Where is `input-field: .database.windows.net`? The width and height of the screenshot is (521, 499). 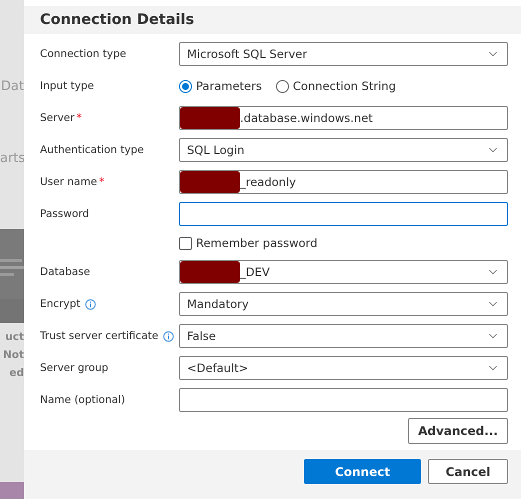
input-field: .database.windows.net is located at coordinates (343, 118).